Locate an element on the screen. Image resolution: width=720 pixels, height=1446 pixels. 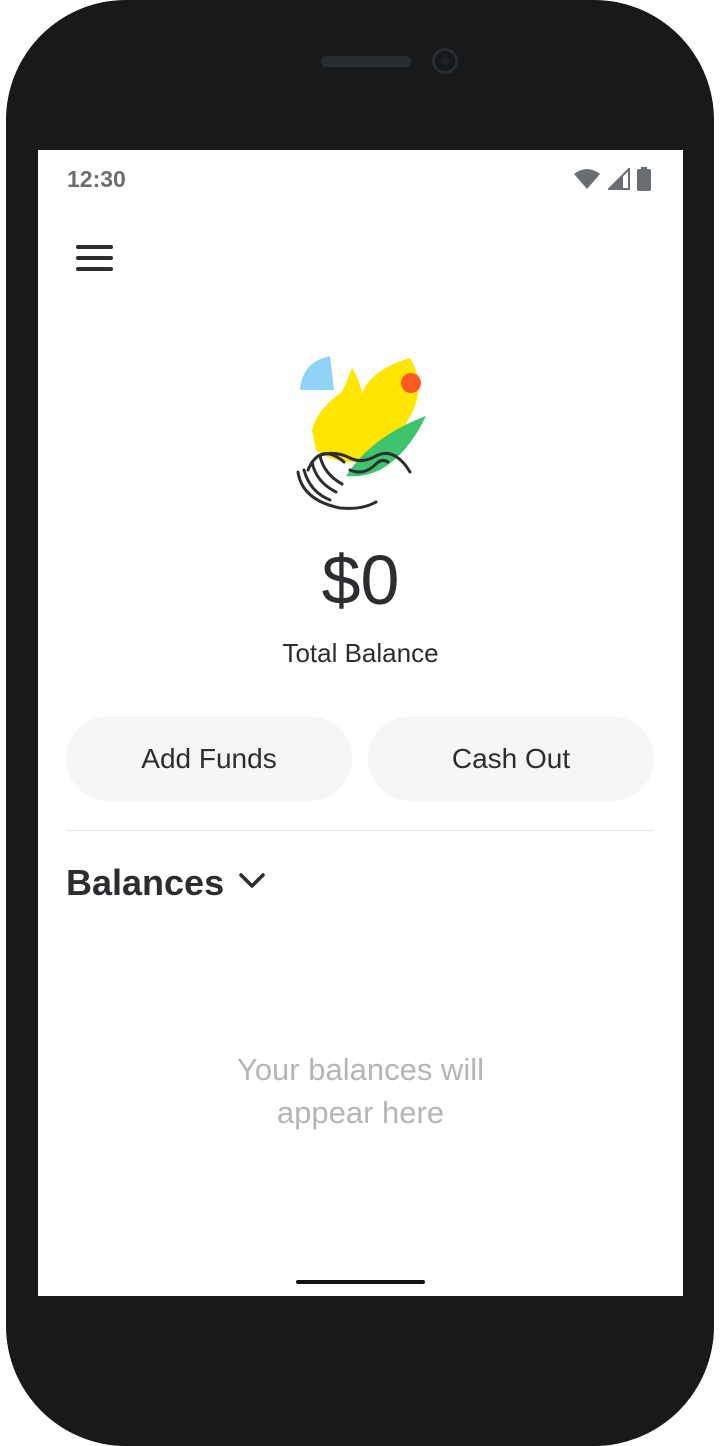
chevron-down-icon is located at coordinates (252, 883).